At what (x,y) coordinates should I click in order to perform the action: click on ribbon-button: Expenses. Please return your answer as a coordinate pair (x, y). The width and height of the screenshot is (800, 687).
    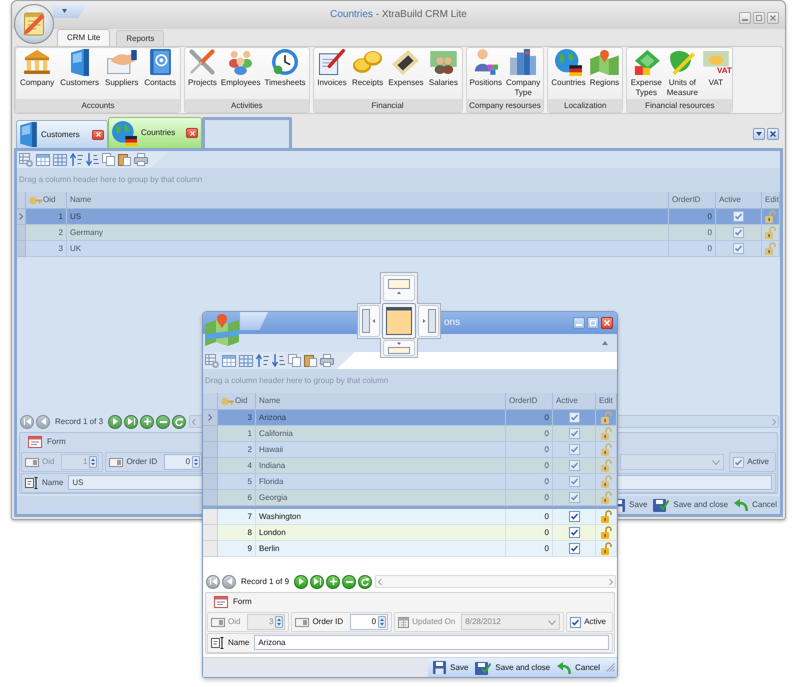
    Looking at the image, I should click on (406, 73).